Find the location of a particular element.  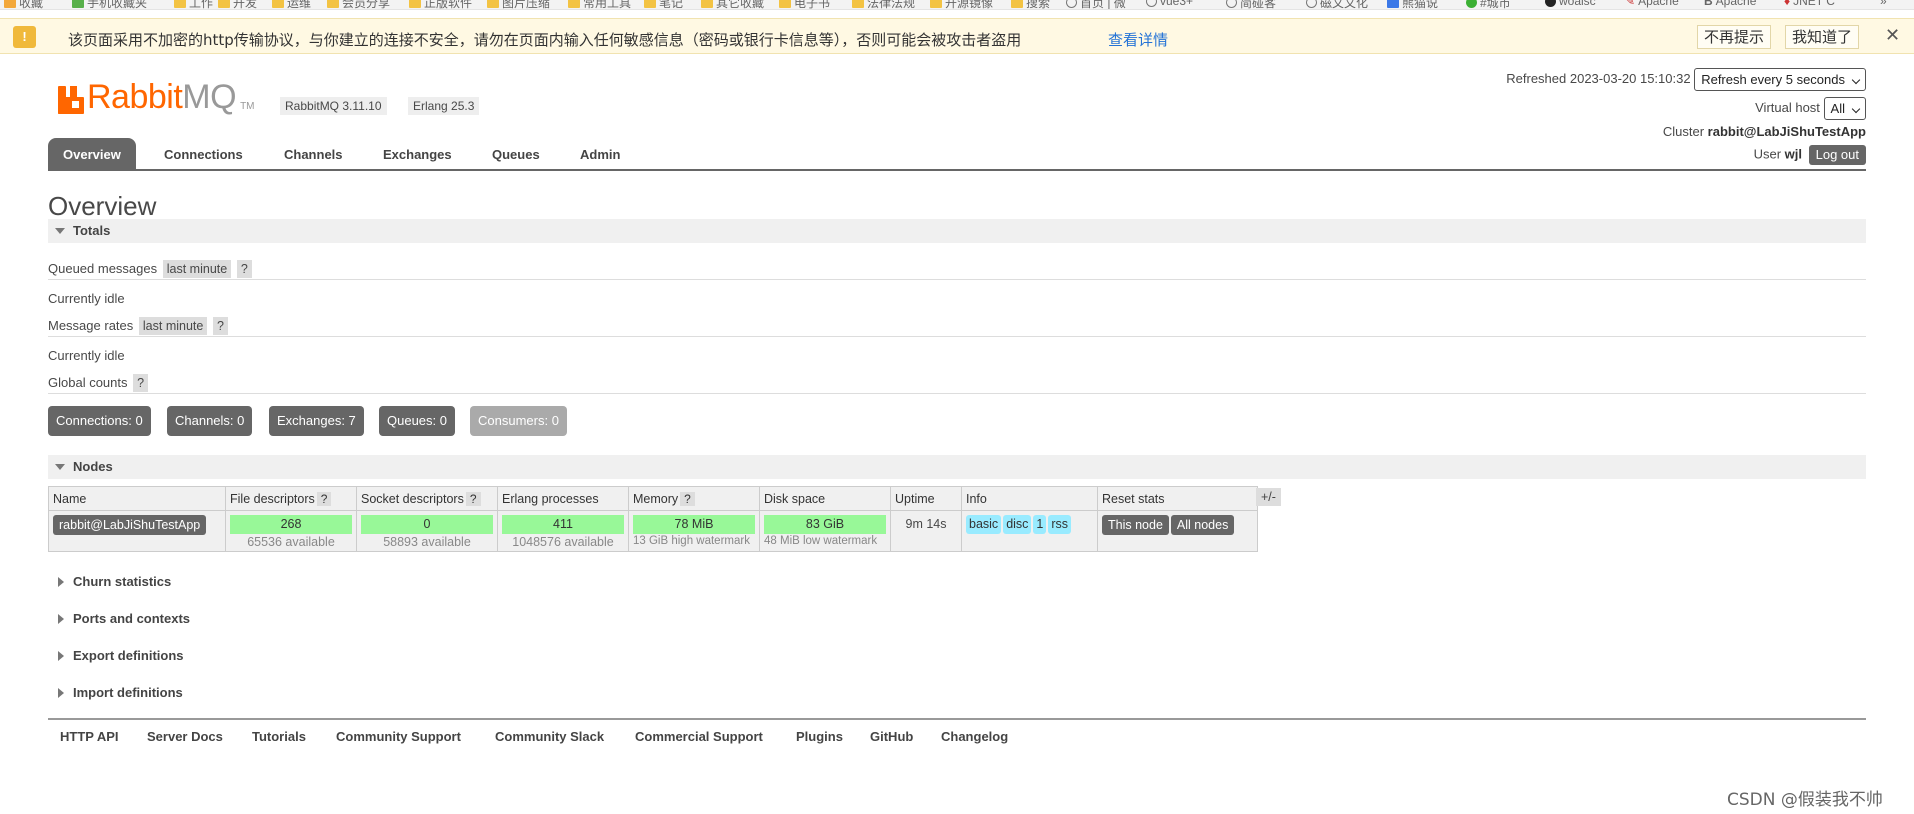

vhost-select: All is located at coordinates (1844, 108).